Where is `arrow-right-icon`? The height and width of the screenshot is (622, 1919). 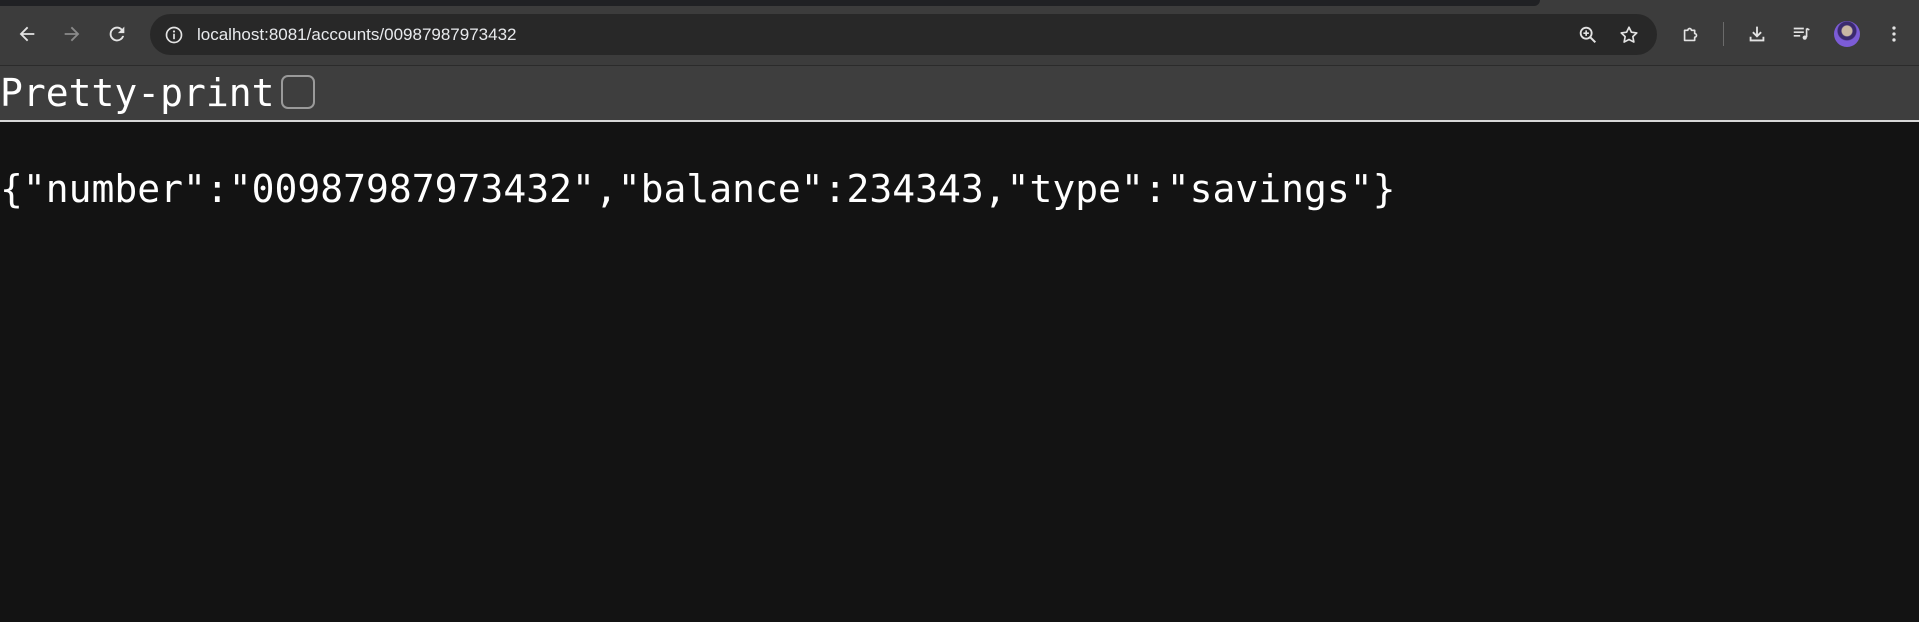 arrow-right-icon is located at coordinates (72, 34).